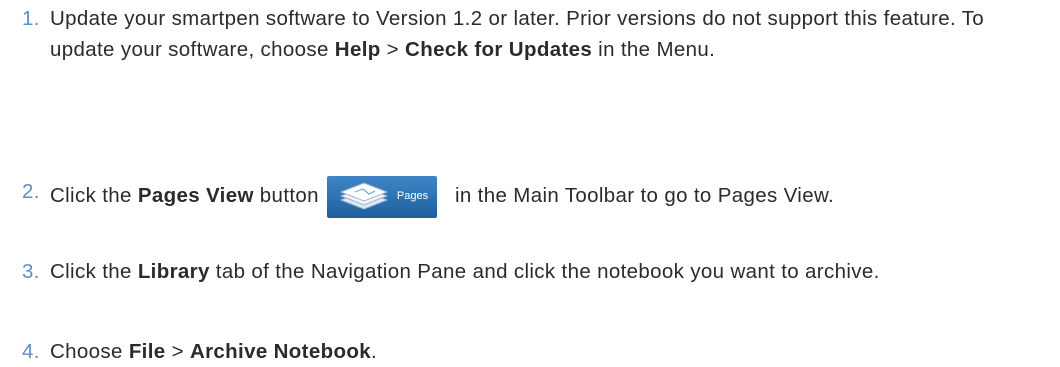 This screenshot has height=367, width=1060. What do you see at coordinates (537, 351) in the screenshot?
I see `step-4: 4. Choose File > Archive Notebook.` at bounding box center [537, 351].